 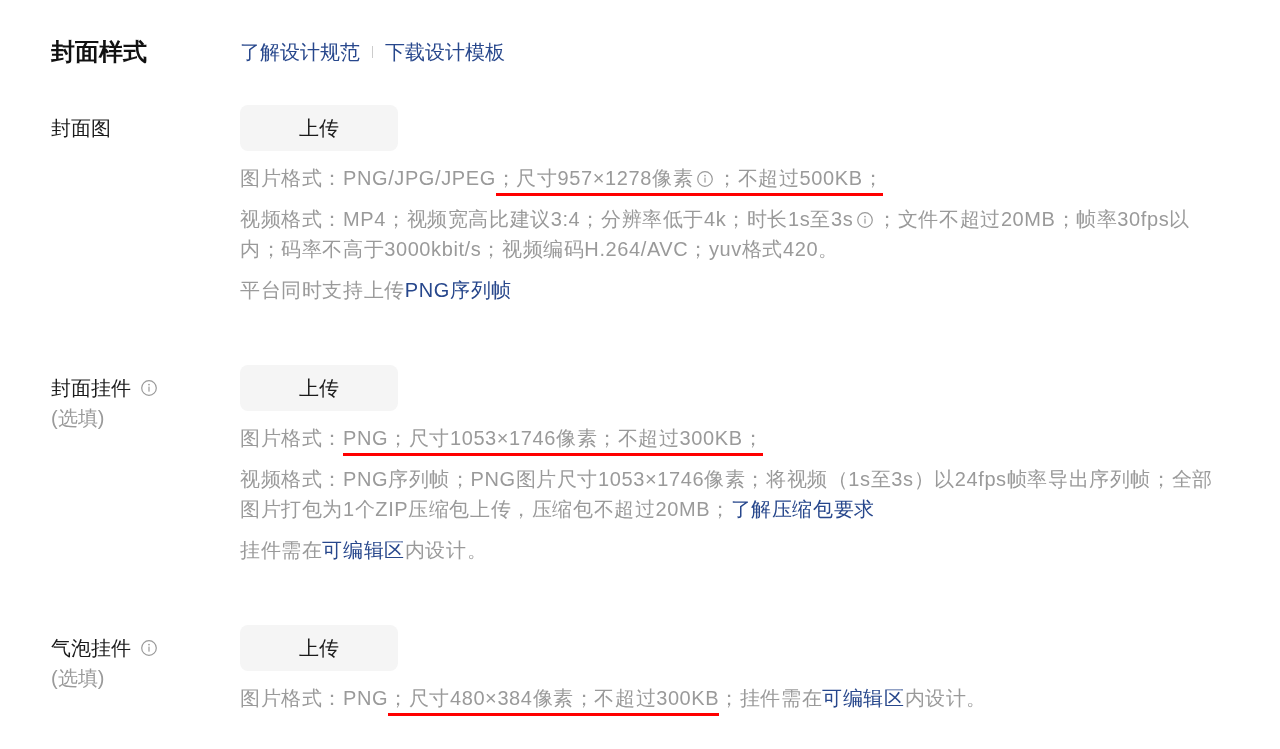 What do you see at coordinates (300, 52) in the screenshot?
I see `text-link: 了解设计规范` at bounding box center [300, 52].